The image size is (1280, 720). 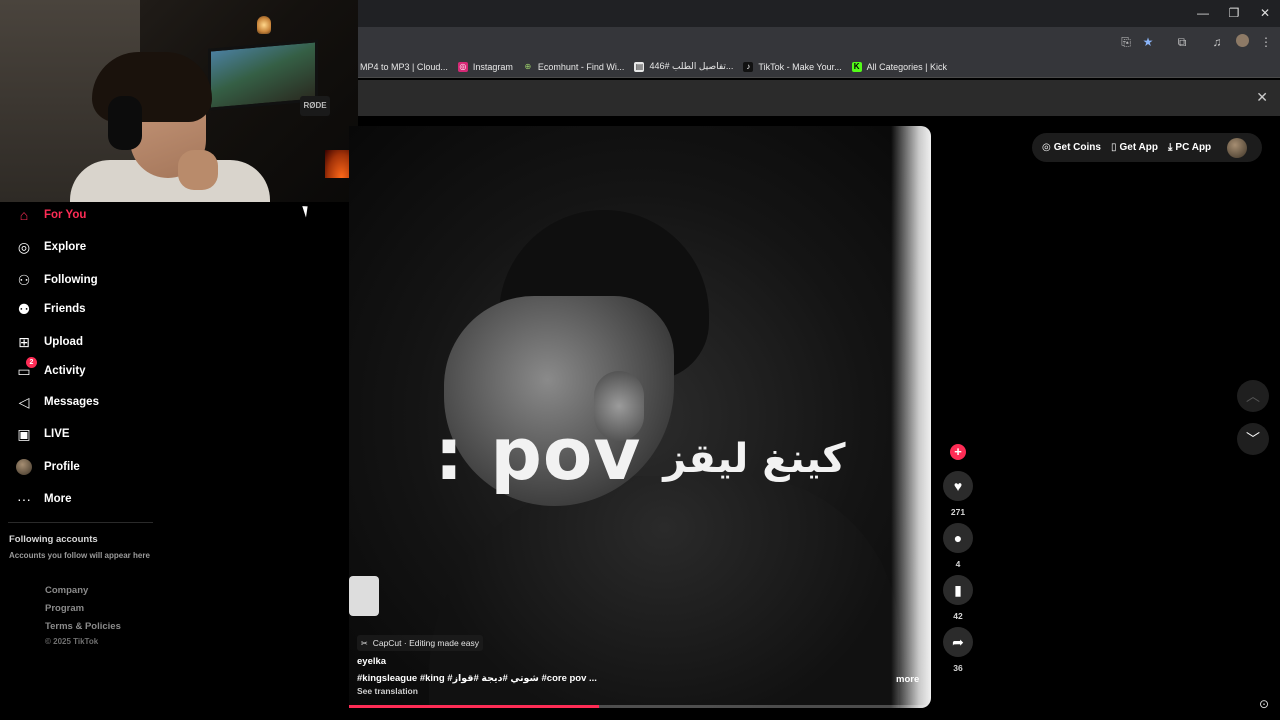 I want to click on download-icon: ⤓, so click(x=1170, y=147).